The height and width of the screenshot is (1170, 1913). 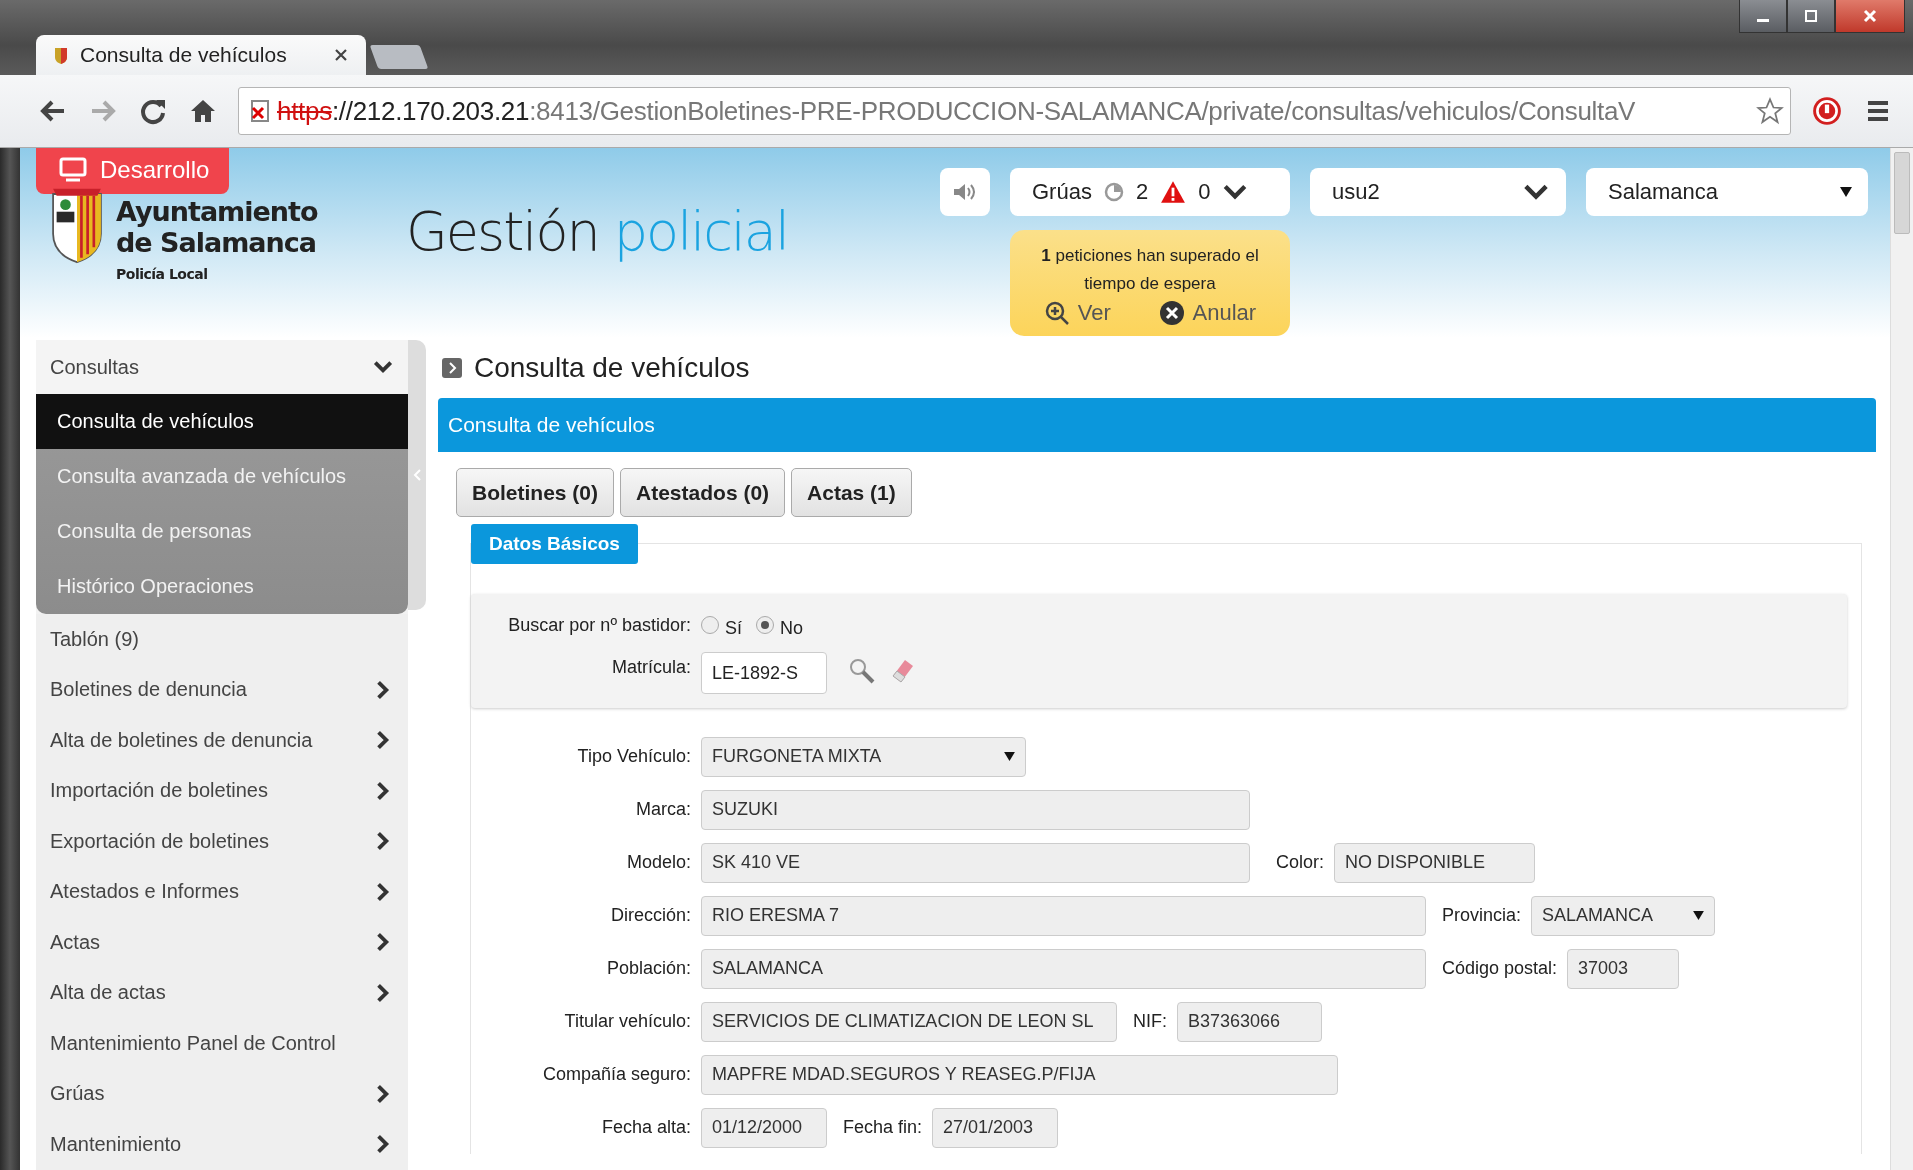 I want to click on text-field: NO DISPONIBLE, so click(x=1434, y=862).